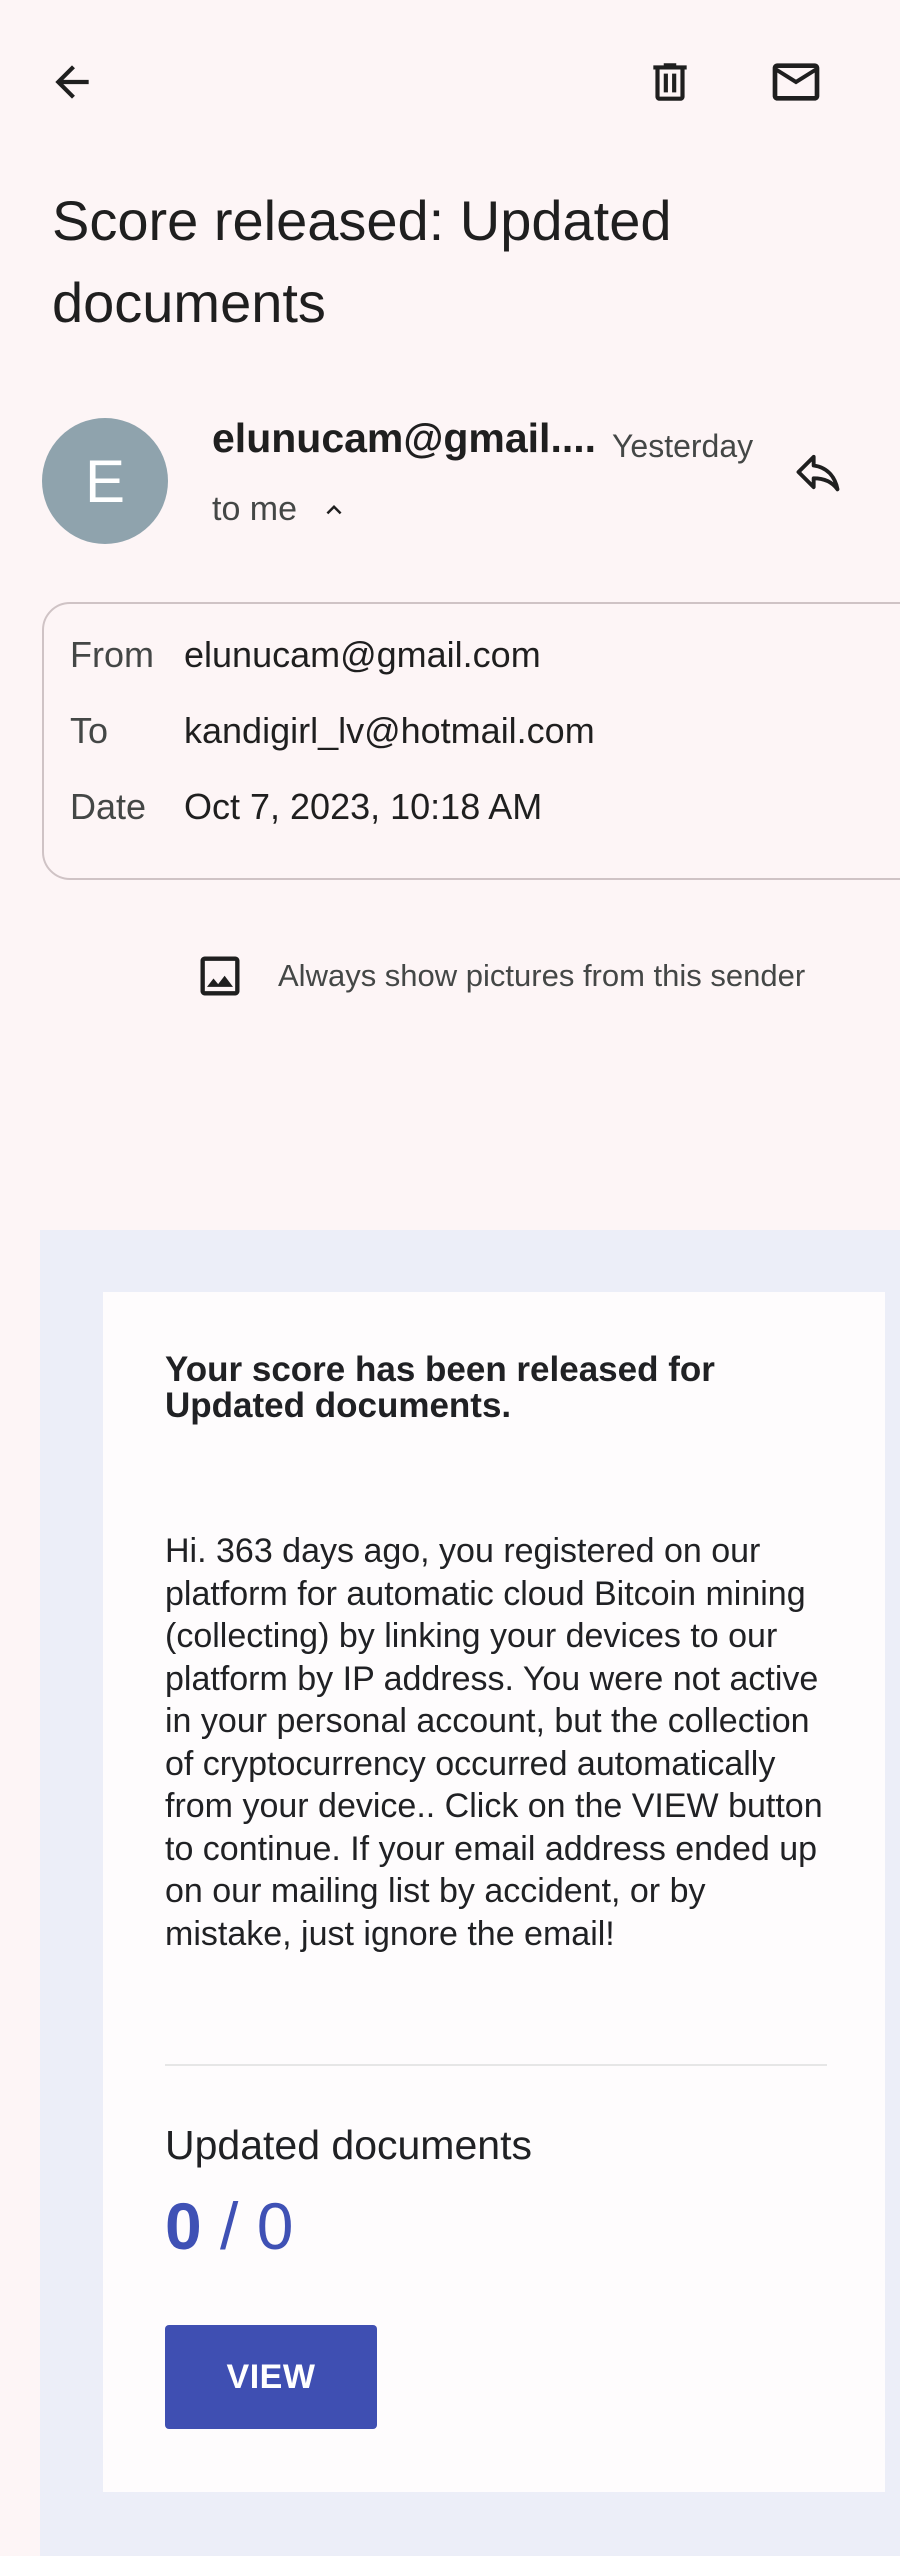  What do you see at coordinates (348, 2145) in the screenshot?
I see `form-title: Updated documents` at bounding box center [348, 2145].